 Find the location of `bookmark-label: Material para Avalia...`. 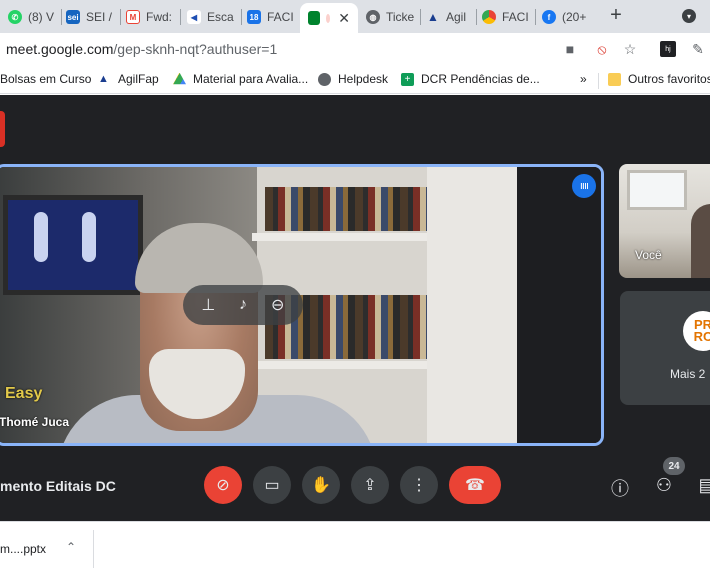

bookmark-label: Material para Avalia... is located at coordinates (251, 79).